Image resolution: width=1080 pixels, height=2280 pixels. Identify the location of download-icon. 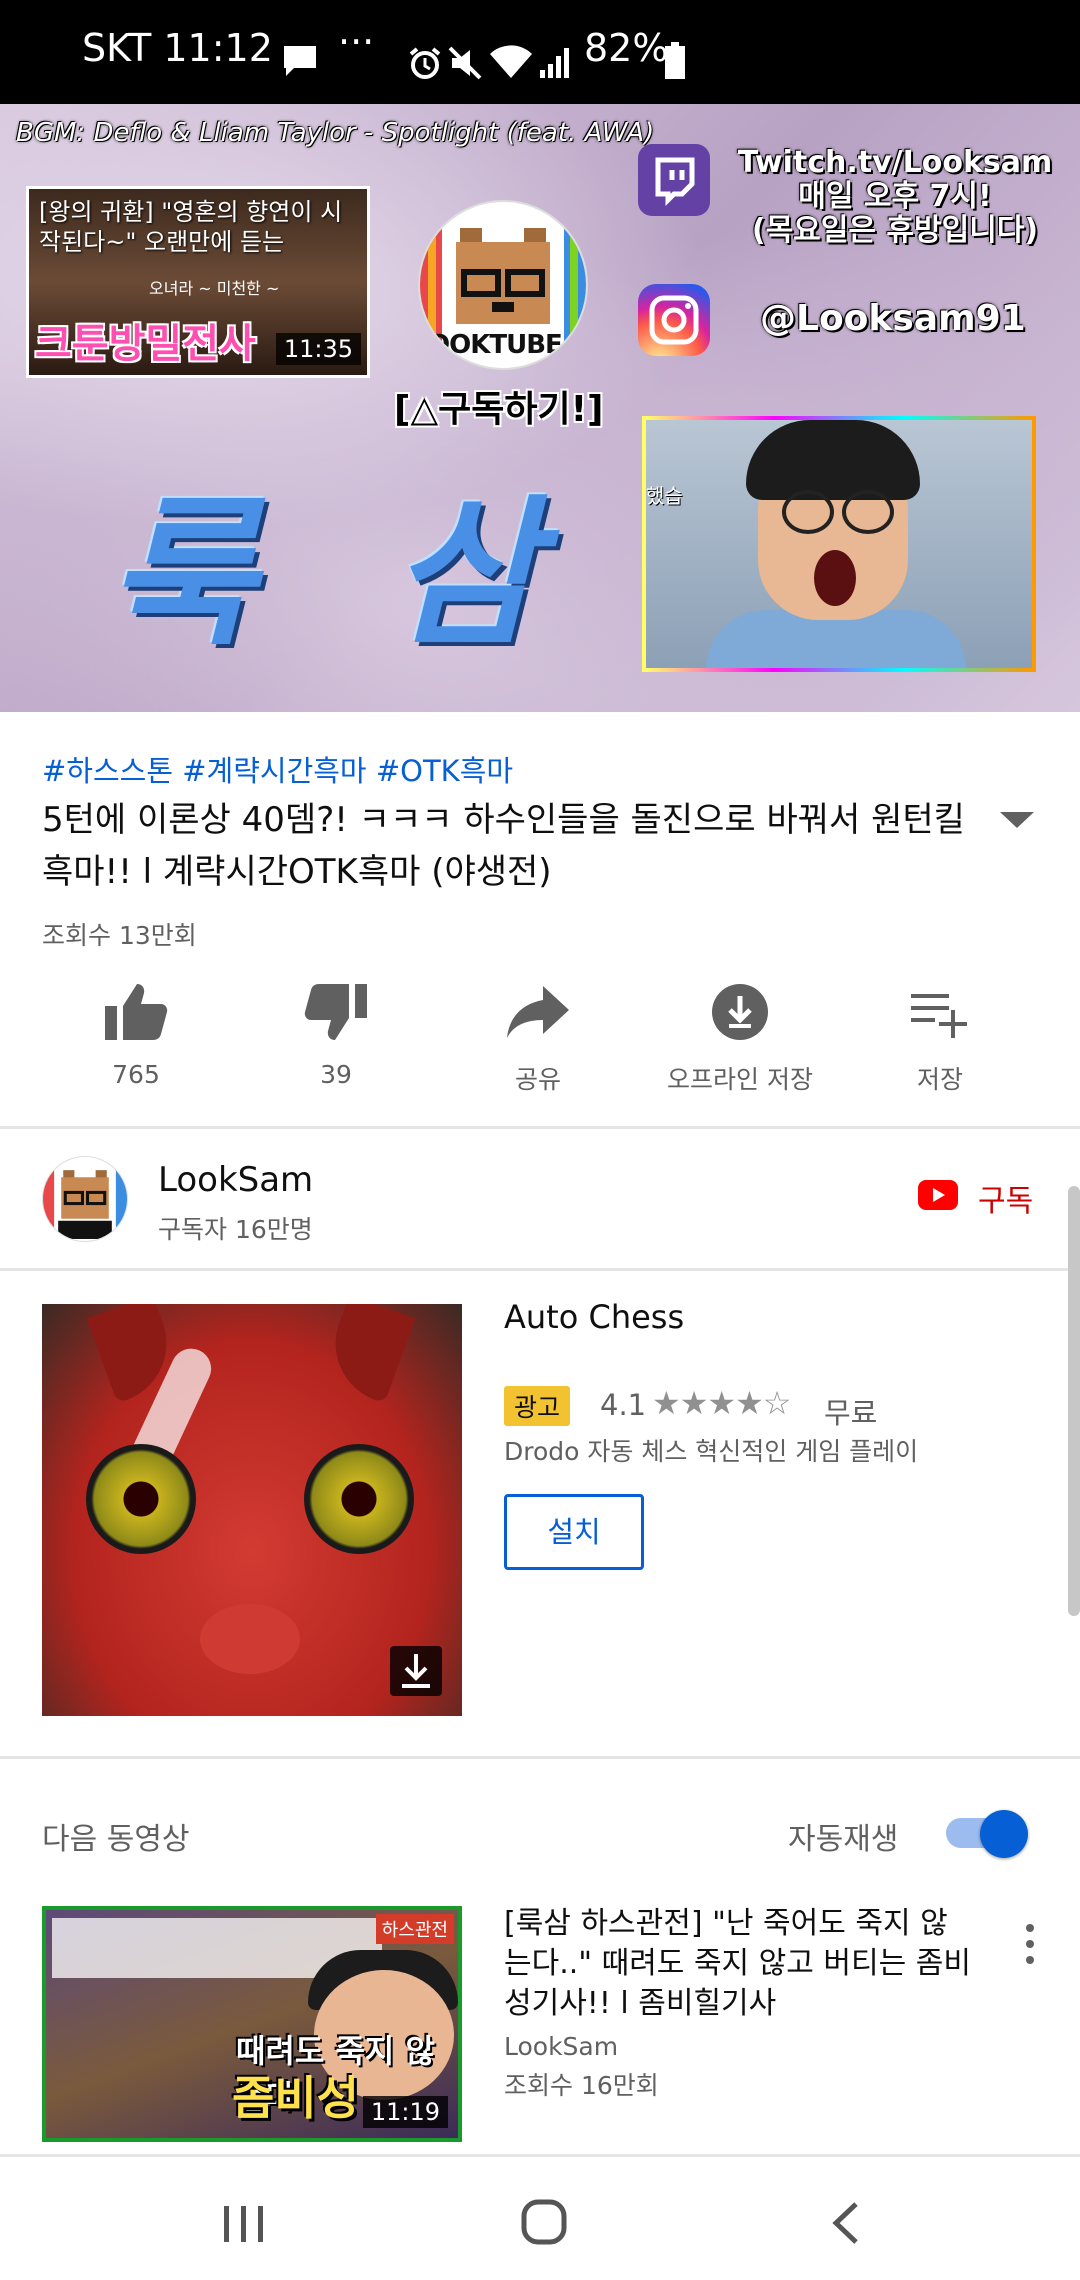
(740, 1012).